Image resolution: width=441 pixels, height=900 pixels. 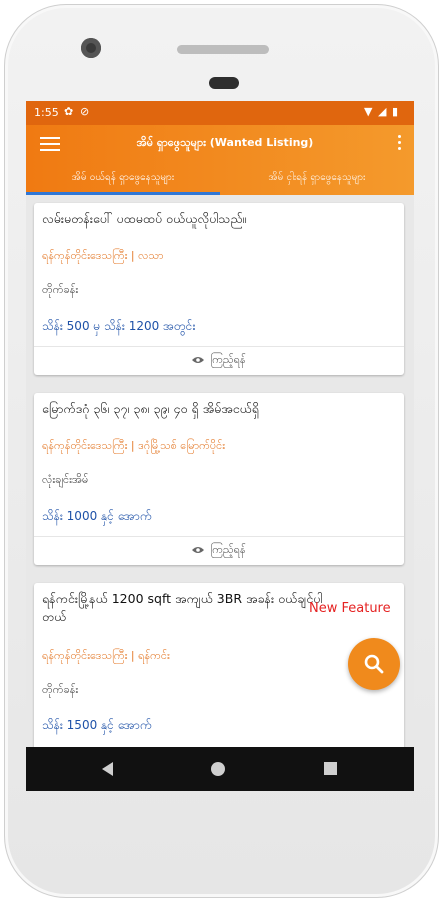 I want to click on status-time: 1:55, so click(x=46, y=112).